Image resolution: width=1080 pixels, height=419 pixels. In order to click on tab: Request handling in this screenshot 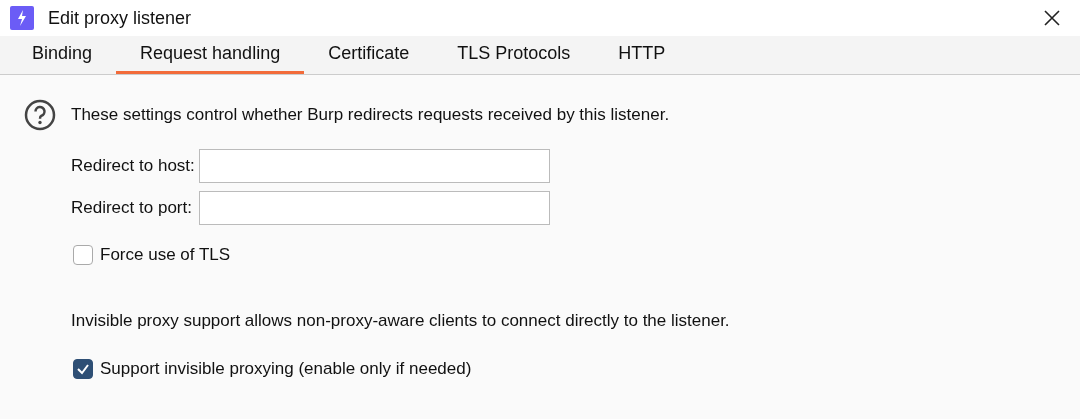, I will do `click(210, 55)`.